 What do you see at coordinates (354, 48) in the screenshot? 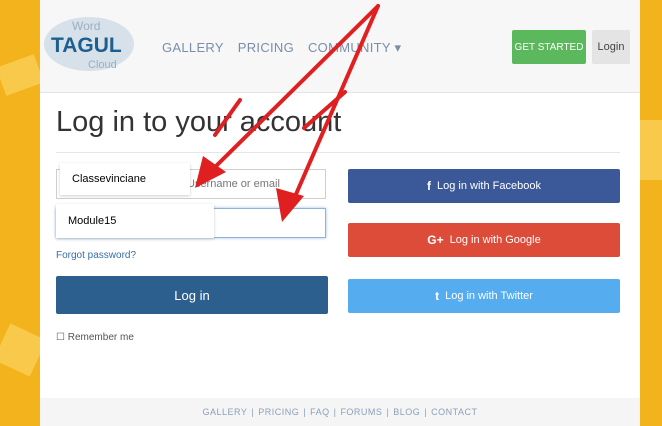
I see `nav-community: COMMUNITY ▾` at bounding box center [354, 48].